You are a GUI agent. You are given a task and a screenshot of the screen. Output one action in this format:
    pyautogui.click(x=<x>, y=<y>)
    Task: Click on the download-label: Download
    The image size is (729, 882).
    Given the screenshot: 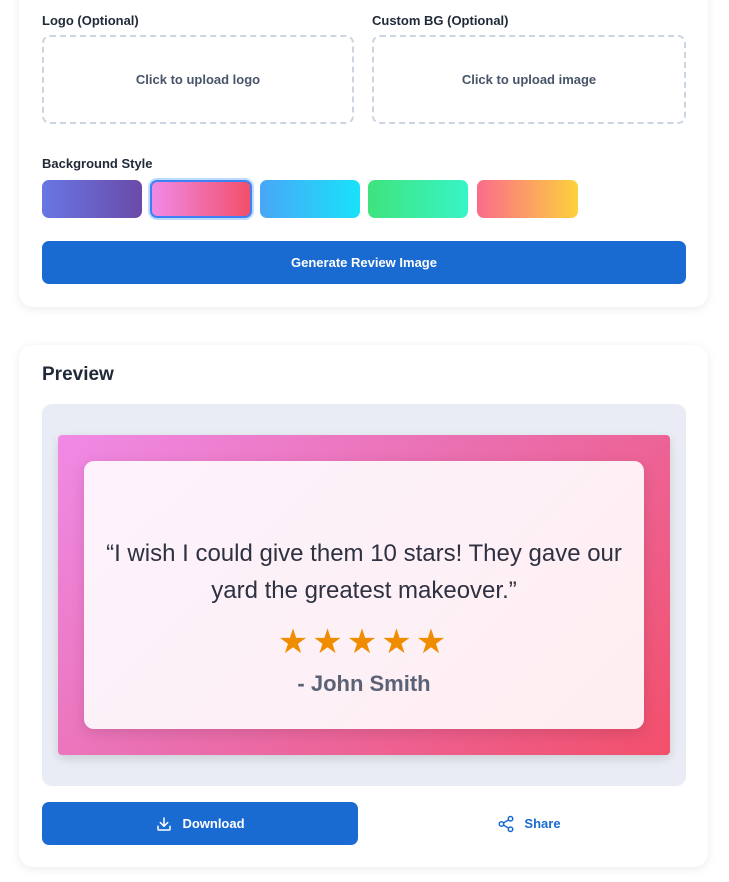 What is the action you would take?
    pyautogui.click(x=213, y=823)
    